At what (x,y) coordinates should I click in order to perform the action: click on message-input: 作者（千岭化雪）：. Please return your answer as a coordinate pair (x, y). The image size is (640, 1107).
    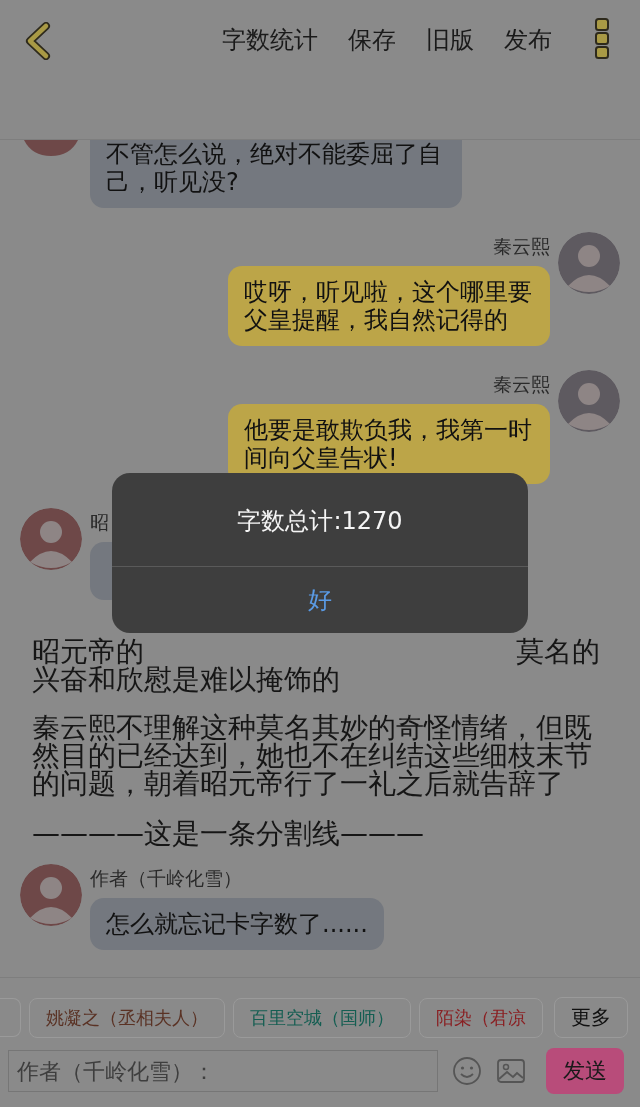
    Looking at the image, I should click on (223, 1071).